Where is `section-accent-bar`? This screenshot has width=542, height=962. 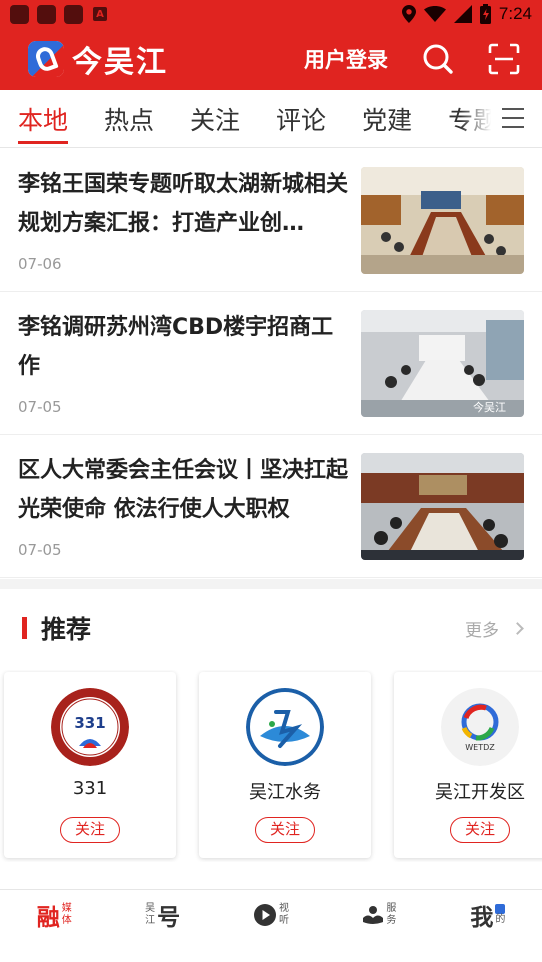
section-accent-bar is located at coordinates (24, 628).